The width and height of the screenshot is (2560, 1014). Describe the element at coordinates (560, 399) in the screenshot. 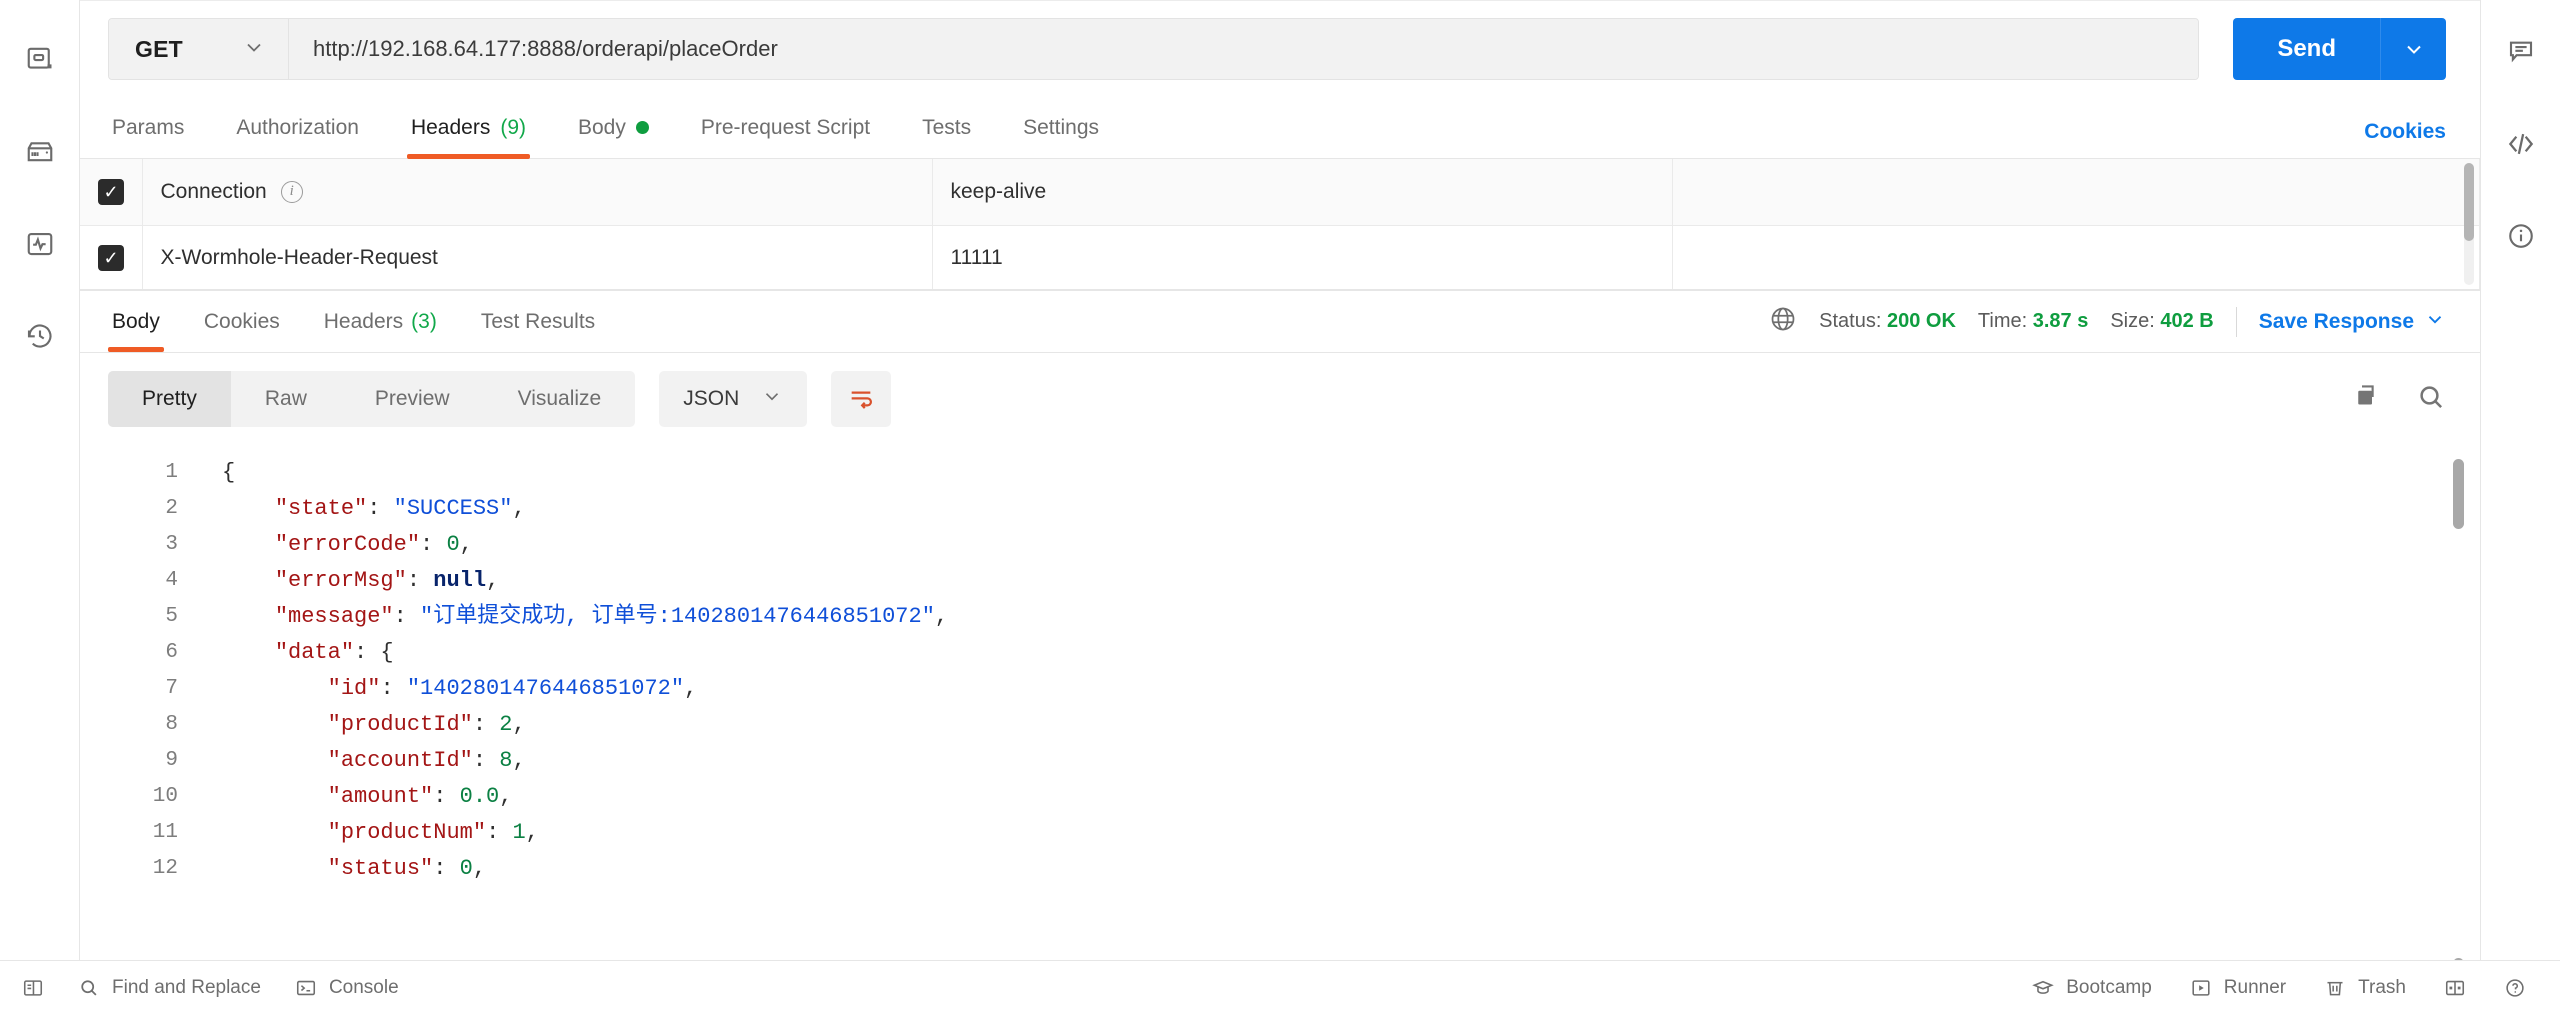

I see `view-mode-visualize: Visualize` at that location.